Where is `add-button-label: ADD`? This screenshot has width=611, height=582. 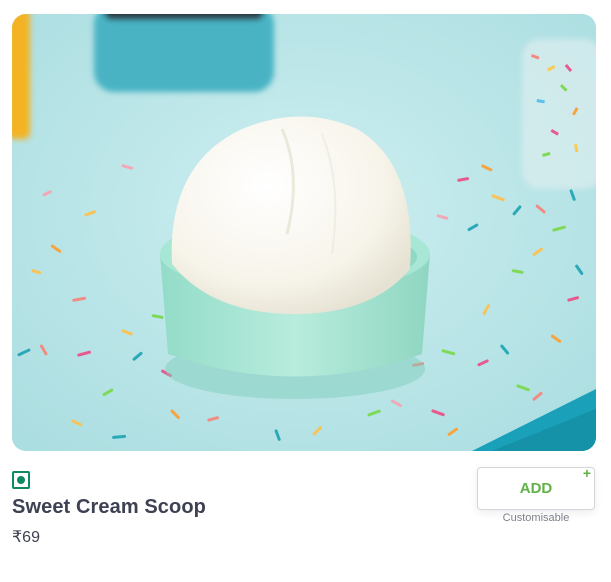
add-button-label: ADD is located at coordinates (536, 488).